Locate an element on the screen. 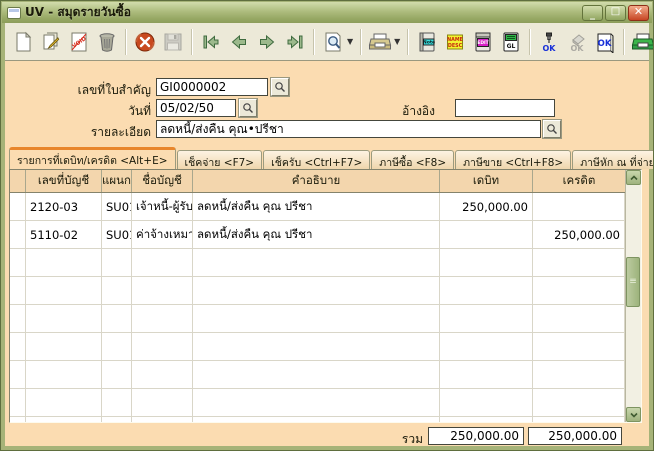 The height and width of the screenshot is (451, 654). svg-text: GL is located at coordinates (511, 46).